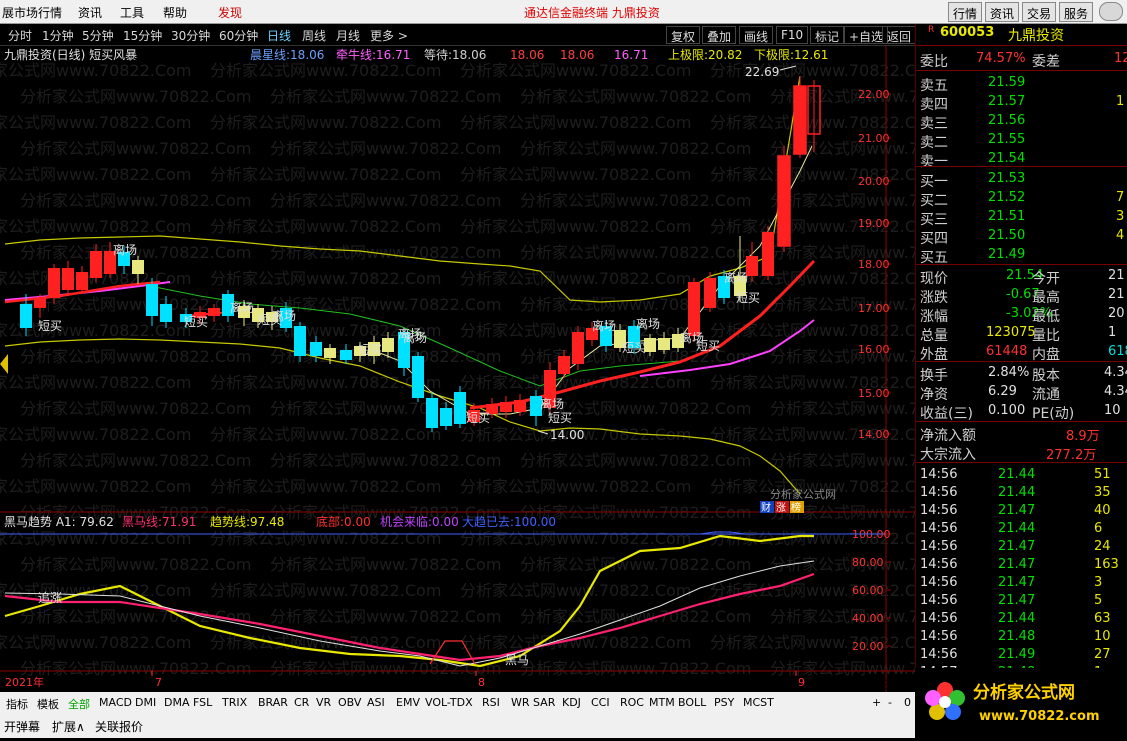  I want to click on stat2-row: 收益(三) 0.100 PE(动) 10, so click(1021, 411).